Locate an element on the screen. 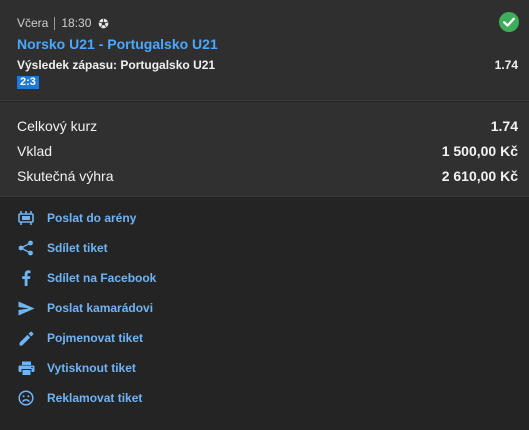  summary-label: Skutečná výhra is located at coordinates (65, 176).